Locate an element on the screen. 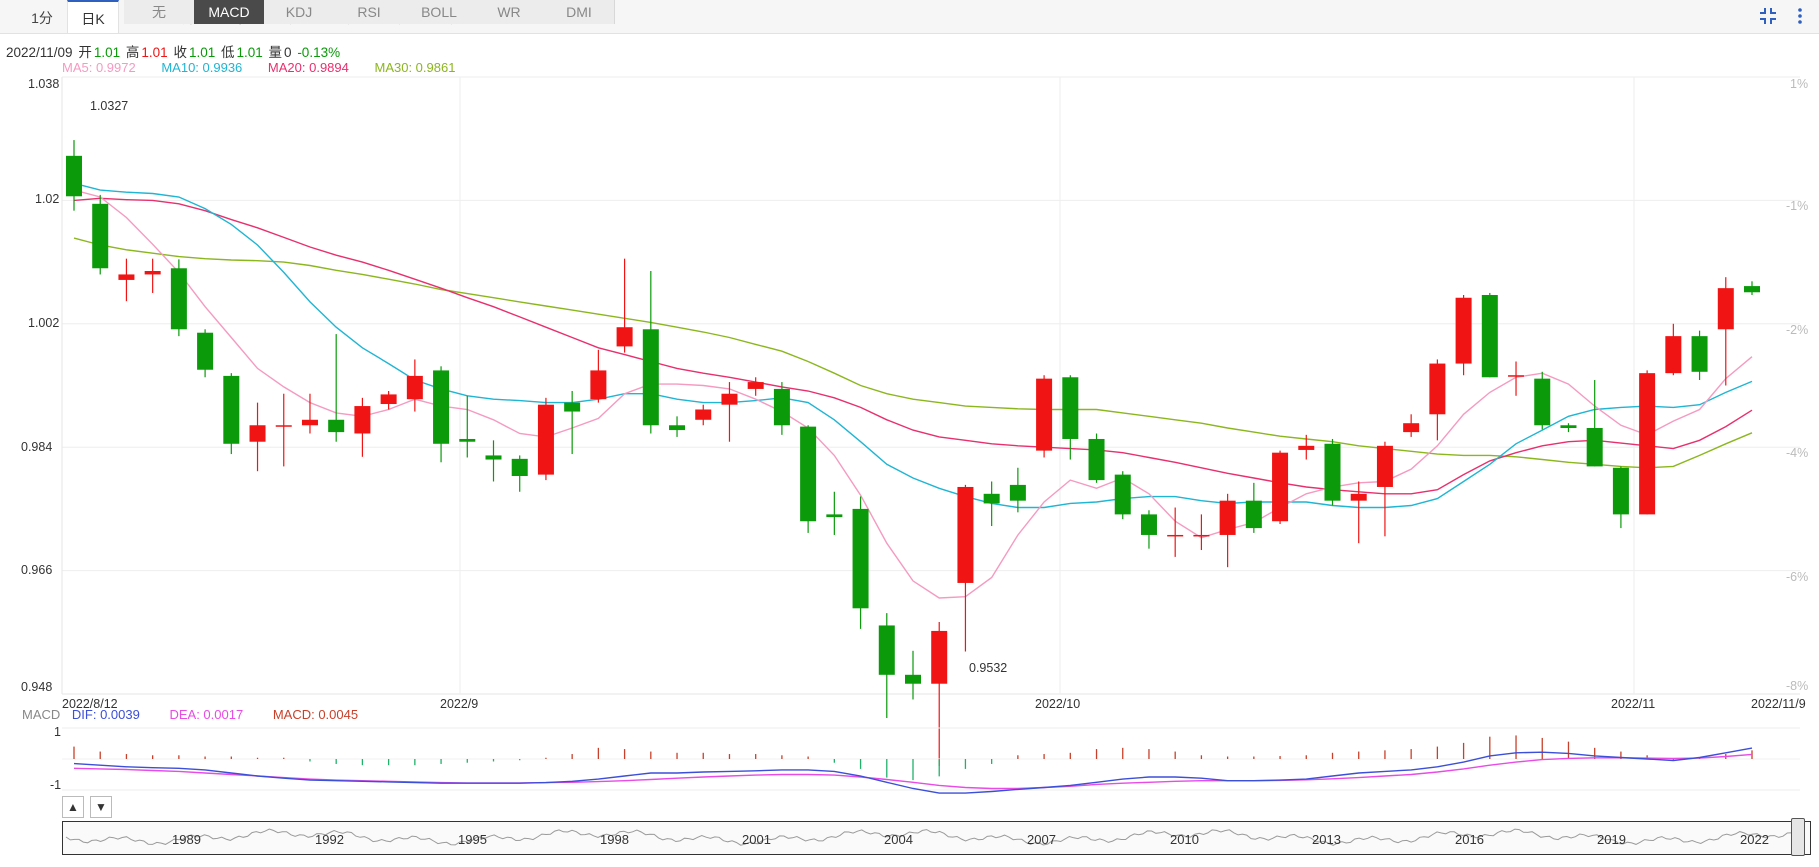 This screenshot has height=867, width=1819. indicator-tab-rsi: RSI is located at coordinates (369, 12).